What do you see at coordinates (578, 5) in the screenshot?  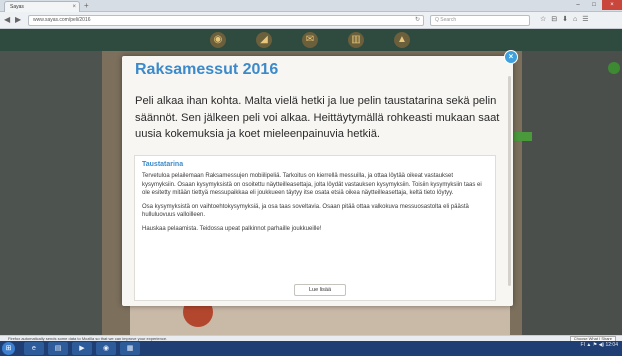 I see `minimize-button: –` at bounding box center [578, 5].